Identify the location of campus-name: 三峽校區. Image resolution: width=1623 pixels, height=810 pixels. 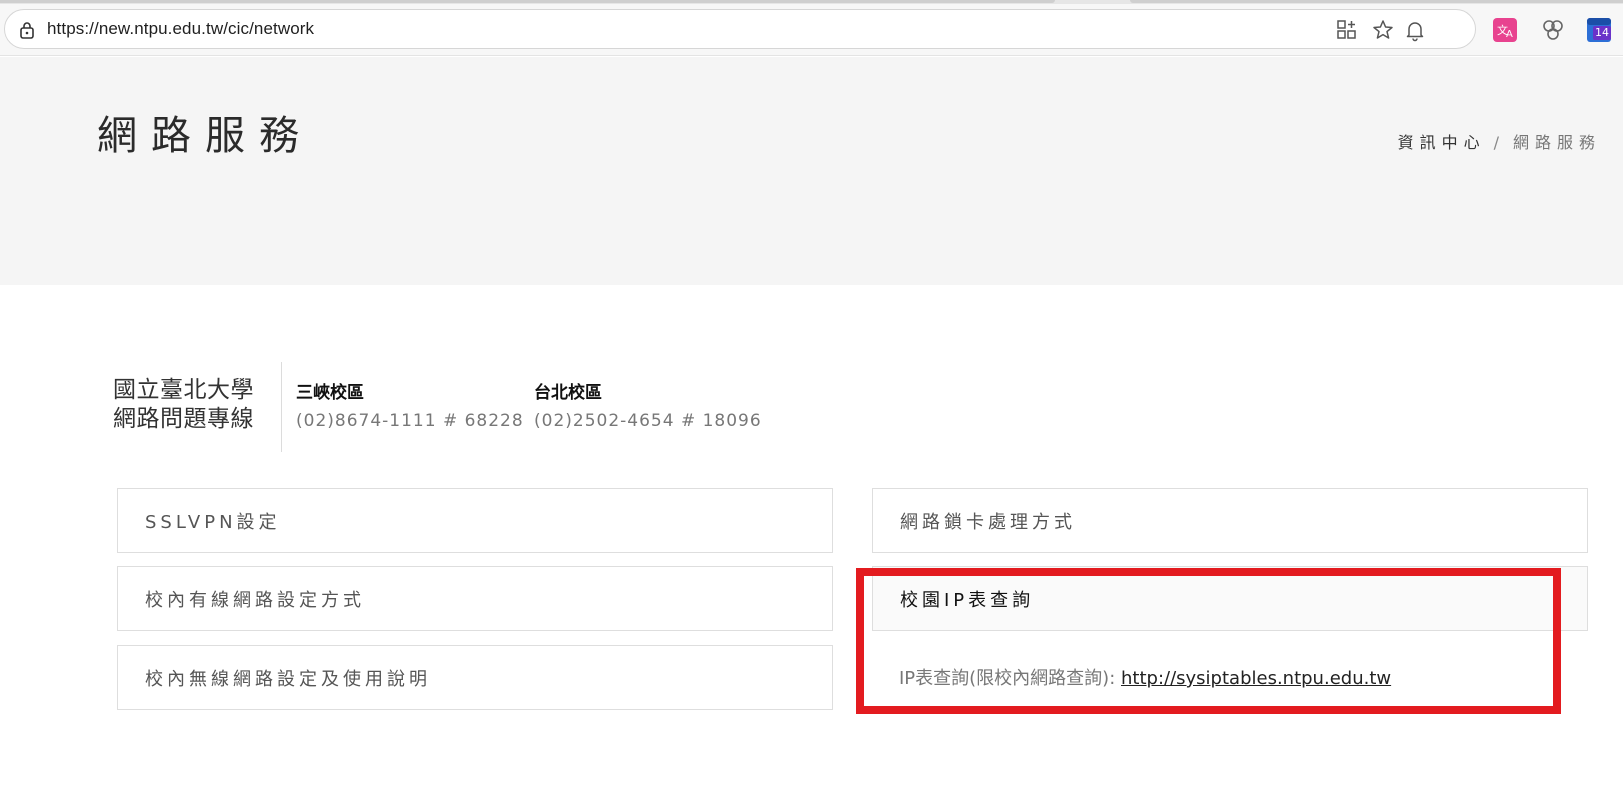
(330, 393).